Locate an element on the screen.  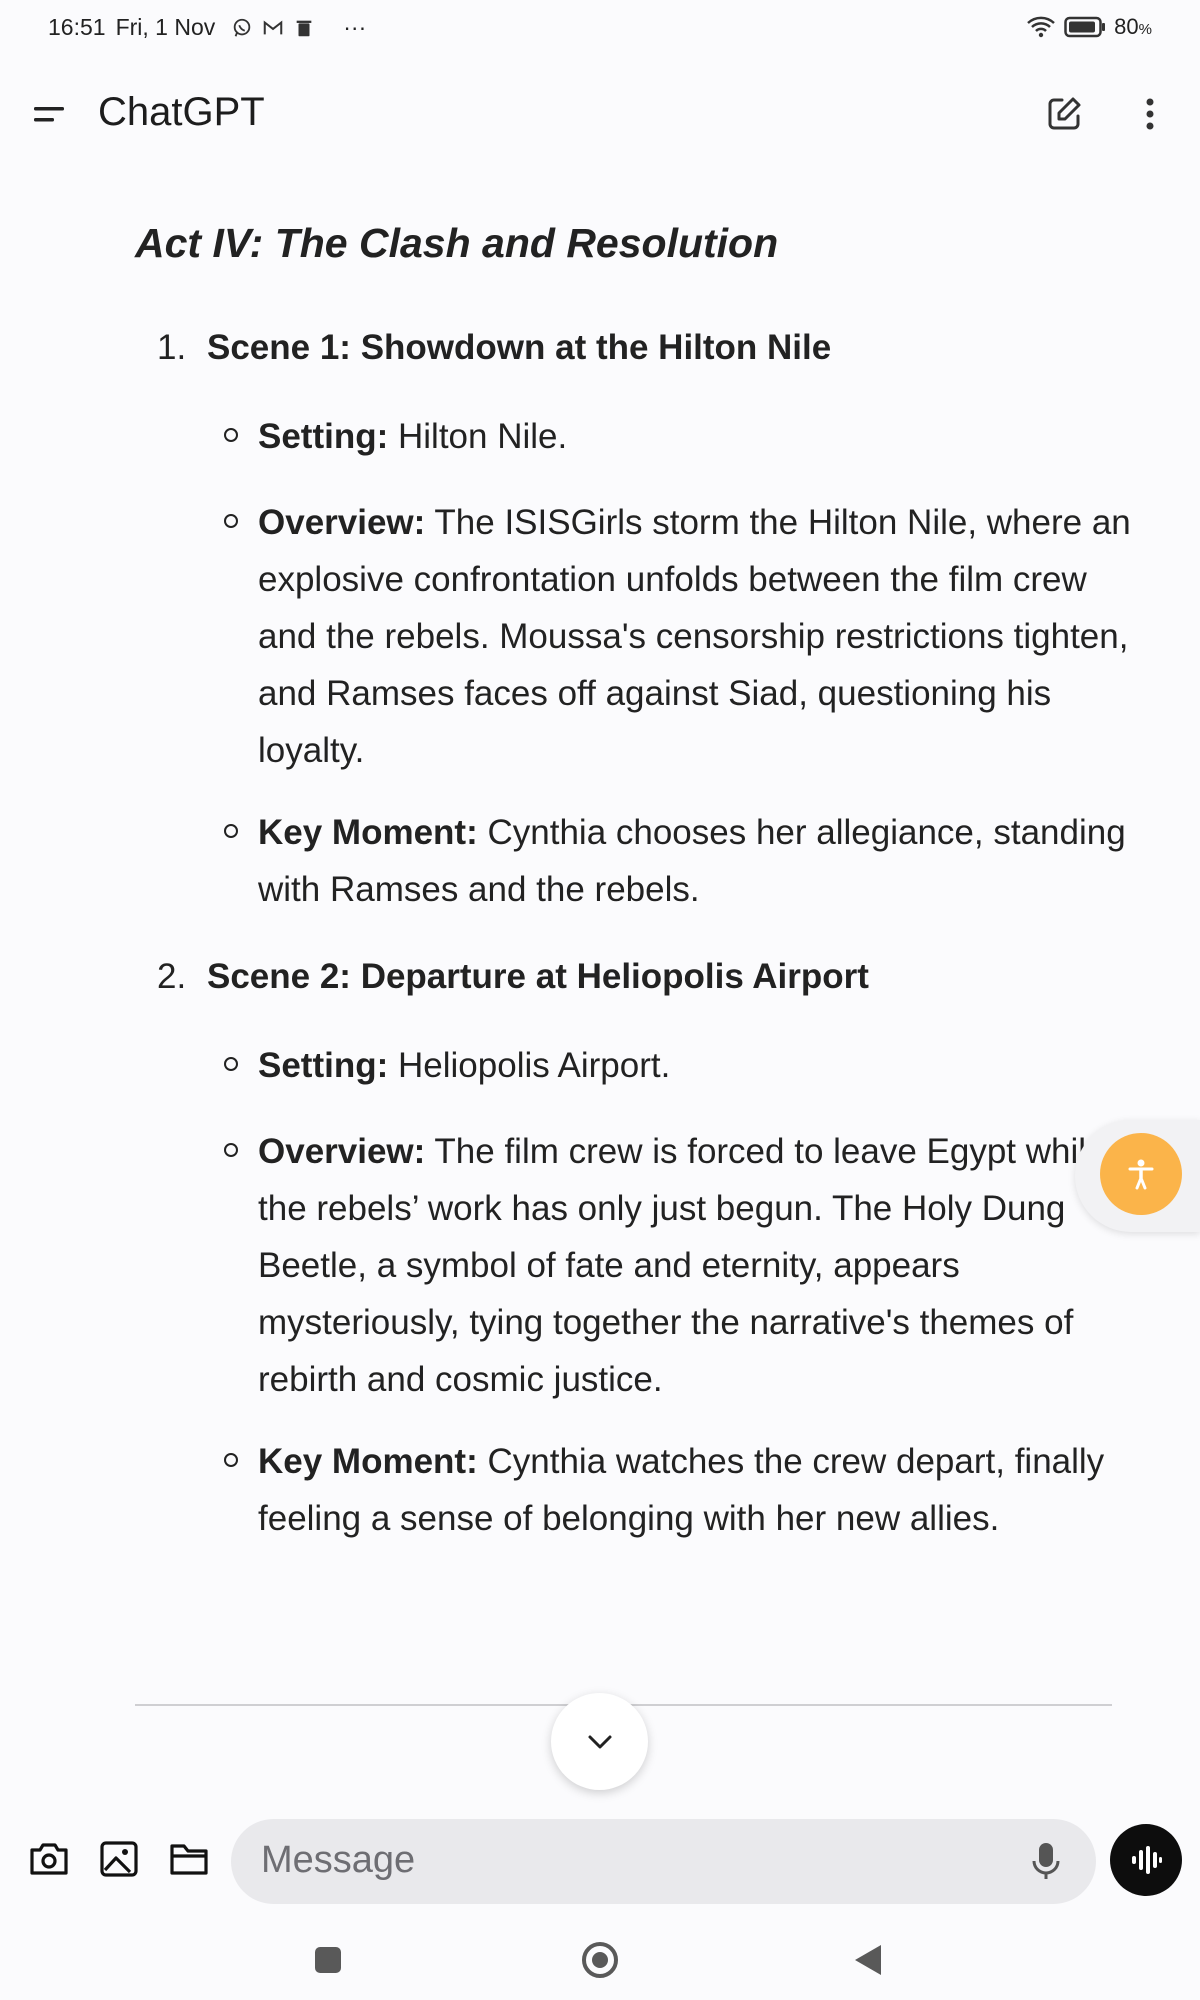
battery-icon is located at coordinates (1085, 27).